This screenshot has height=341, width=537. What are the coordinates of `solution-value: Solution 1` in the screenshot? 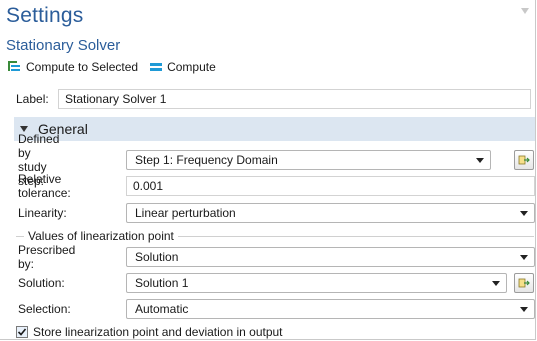 It's located at (162, 283).